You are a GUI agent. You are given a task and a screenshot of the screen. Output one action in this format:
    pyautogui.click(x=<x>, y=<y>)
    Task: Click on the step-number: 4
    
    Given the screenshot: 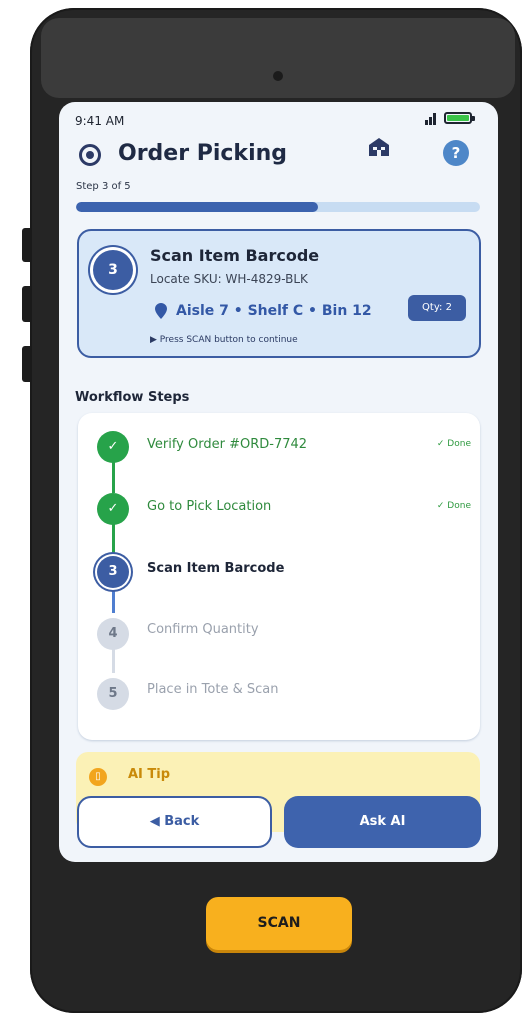 What is the action you would take?
    pyautogui.click(x=113, y=634)
    